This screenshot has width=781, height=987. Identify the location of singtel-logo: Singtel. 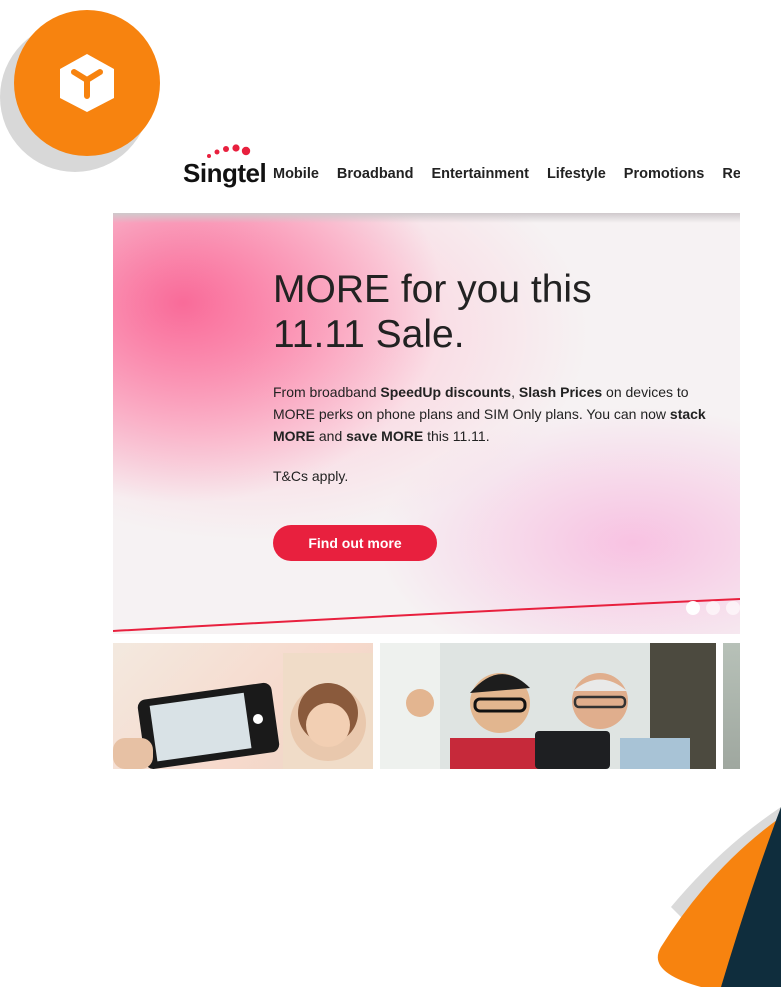
(225, 165).